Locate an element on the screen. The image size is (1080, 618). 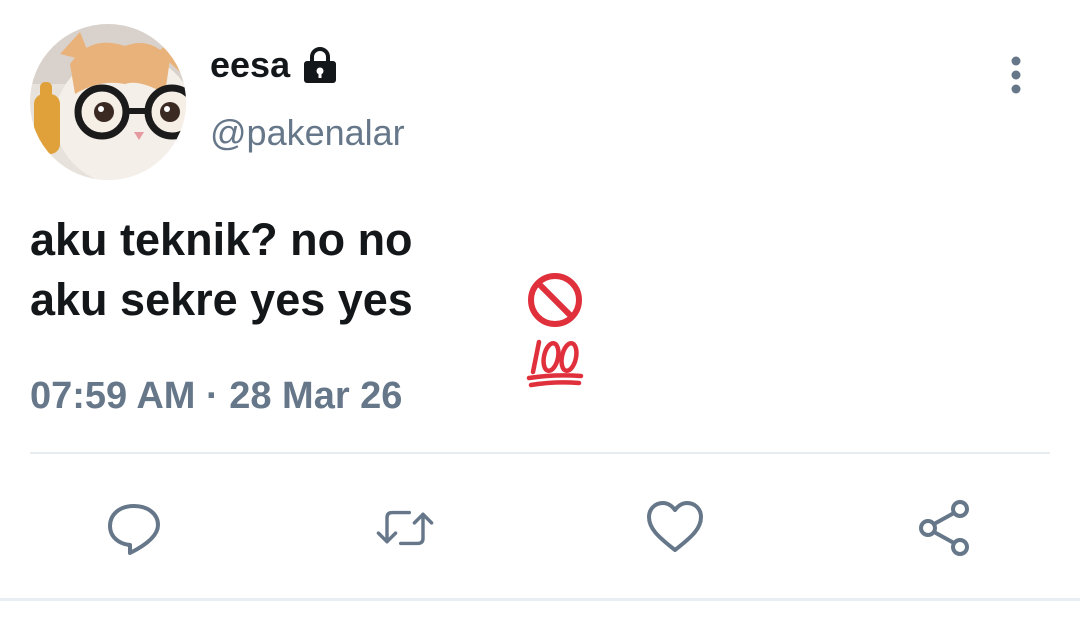
bottom-divider is located at coordinates (540, 599).